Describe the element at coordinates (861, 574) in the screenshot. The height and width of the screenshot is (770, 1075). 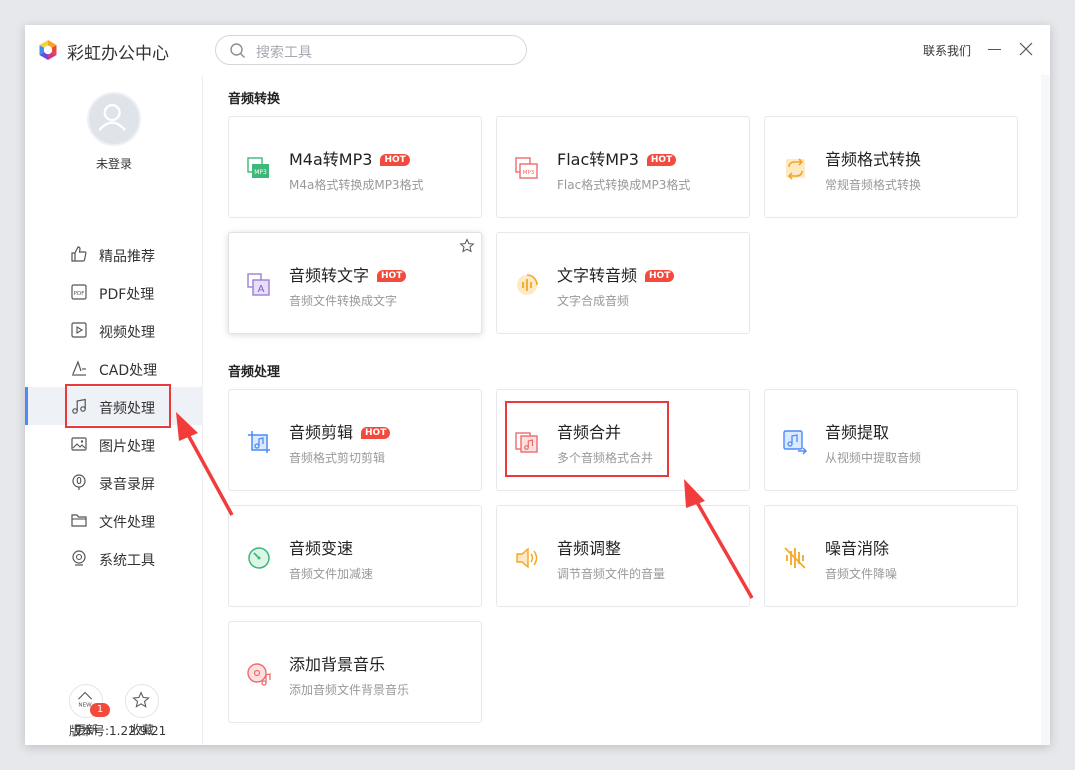
I see `card-description: 音频文件降噪` at that location.